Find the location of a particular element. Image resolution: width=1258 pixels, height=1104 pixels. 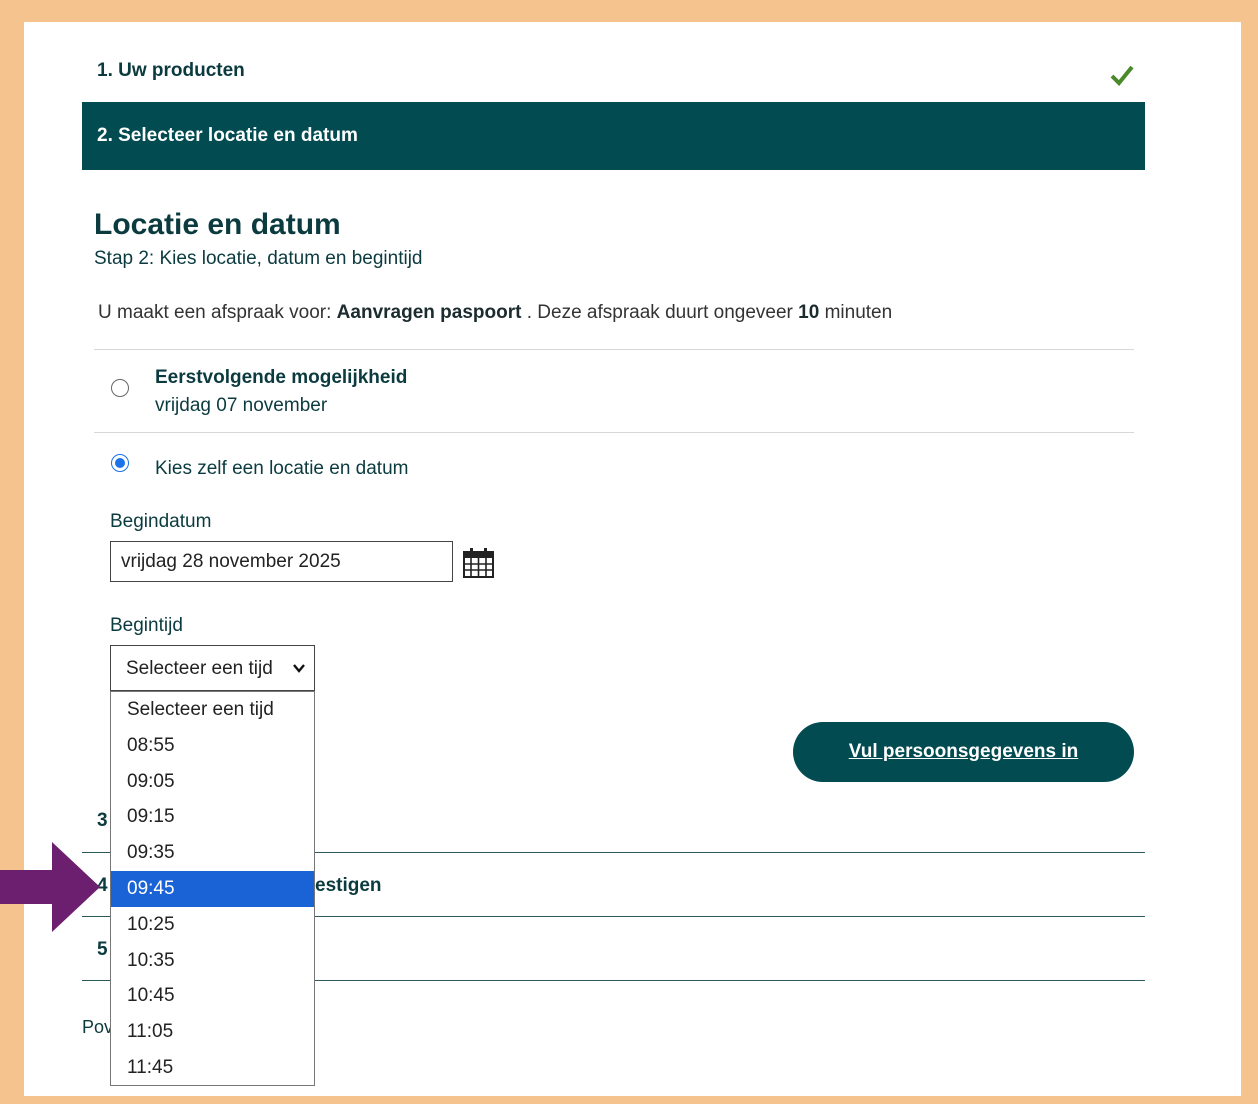

info-product: Aanvragen paspoort is located at coordinates (429, 312).